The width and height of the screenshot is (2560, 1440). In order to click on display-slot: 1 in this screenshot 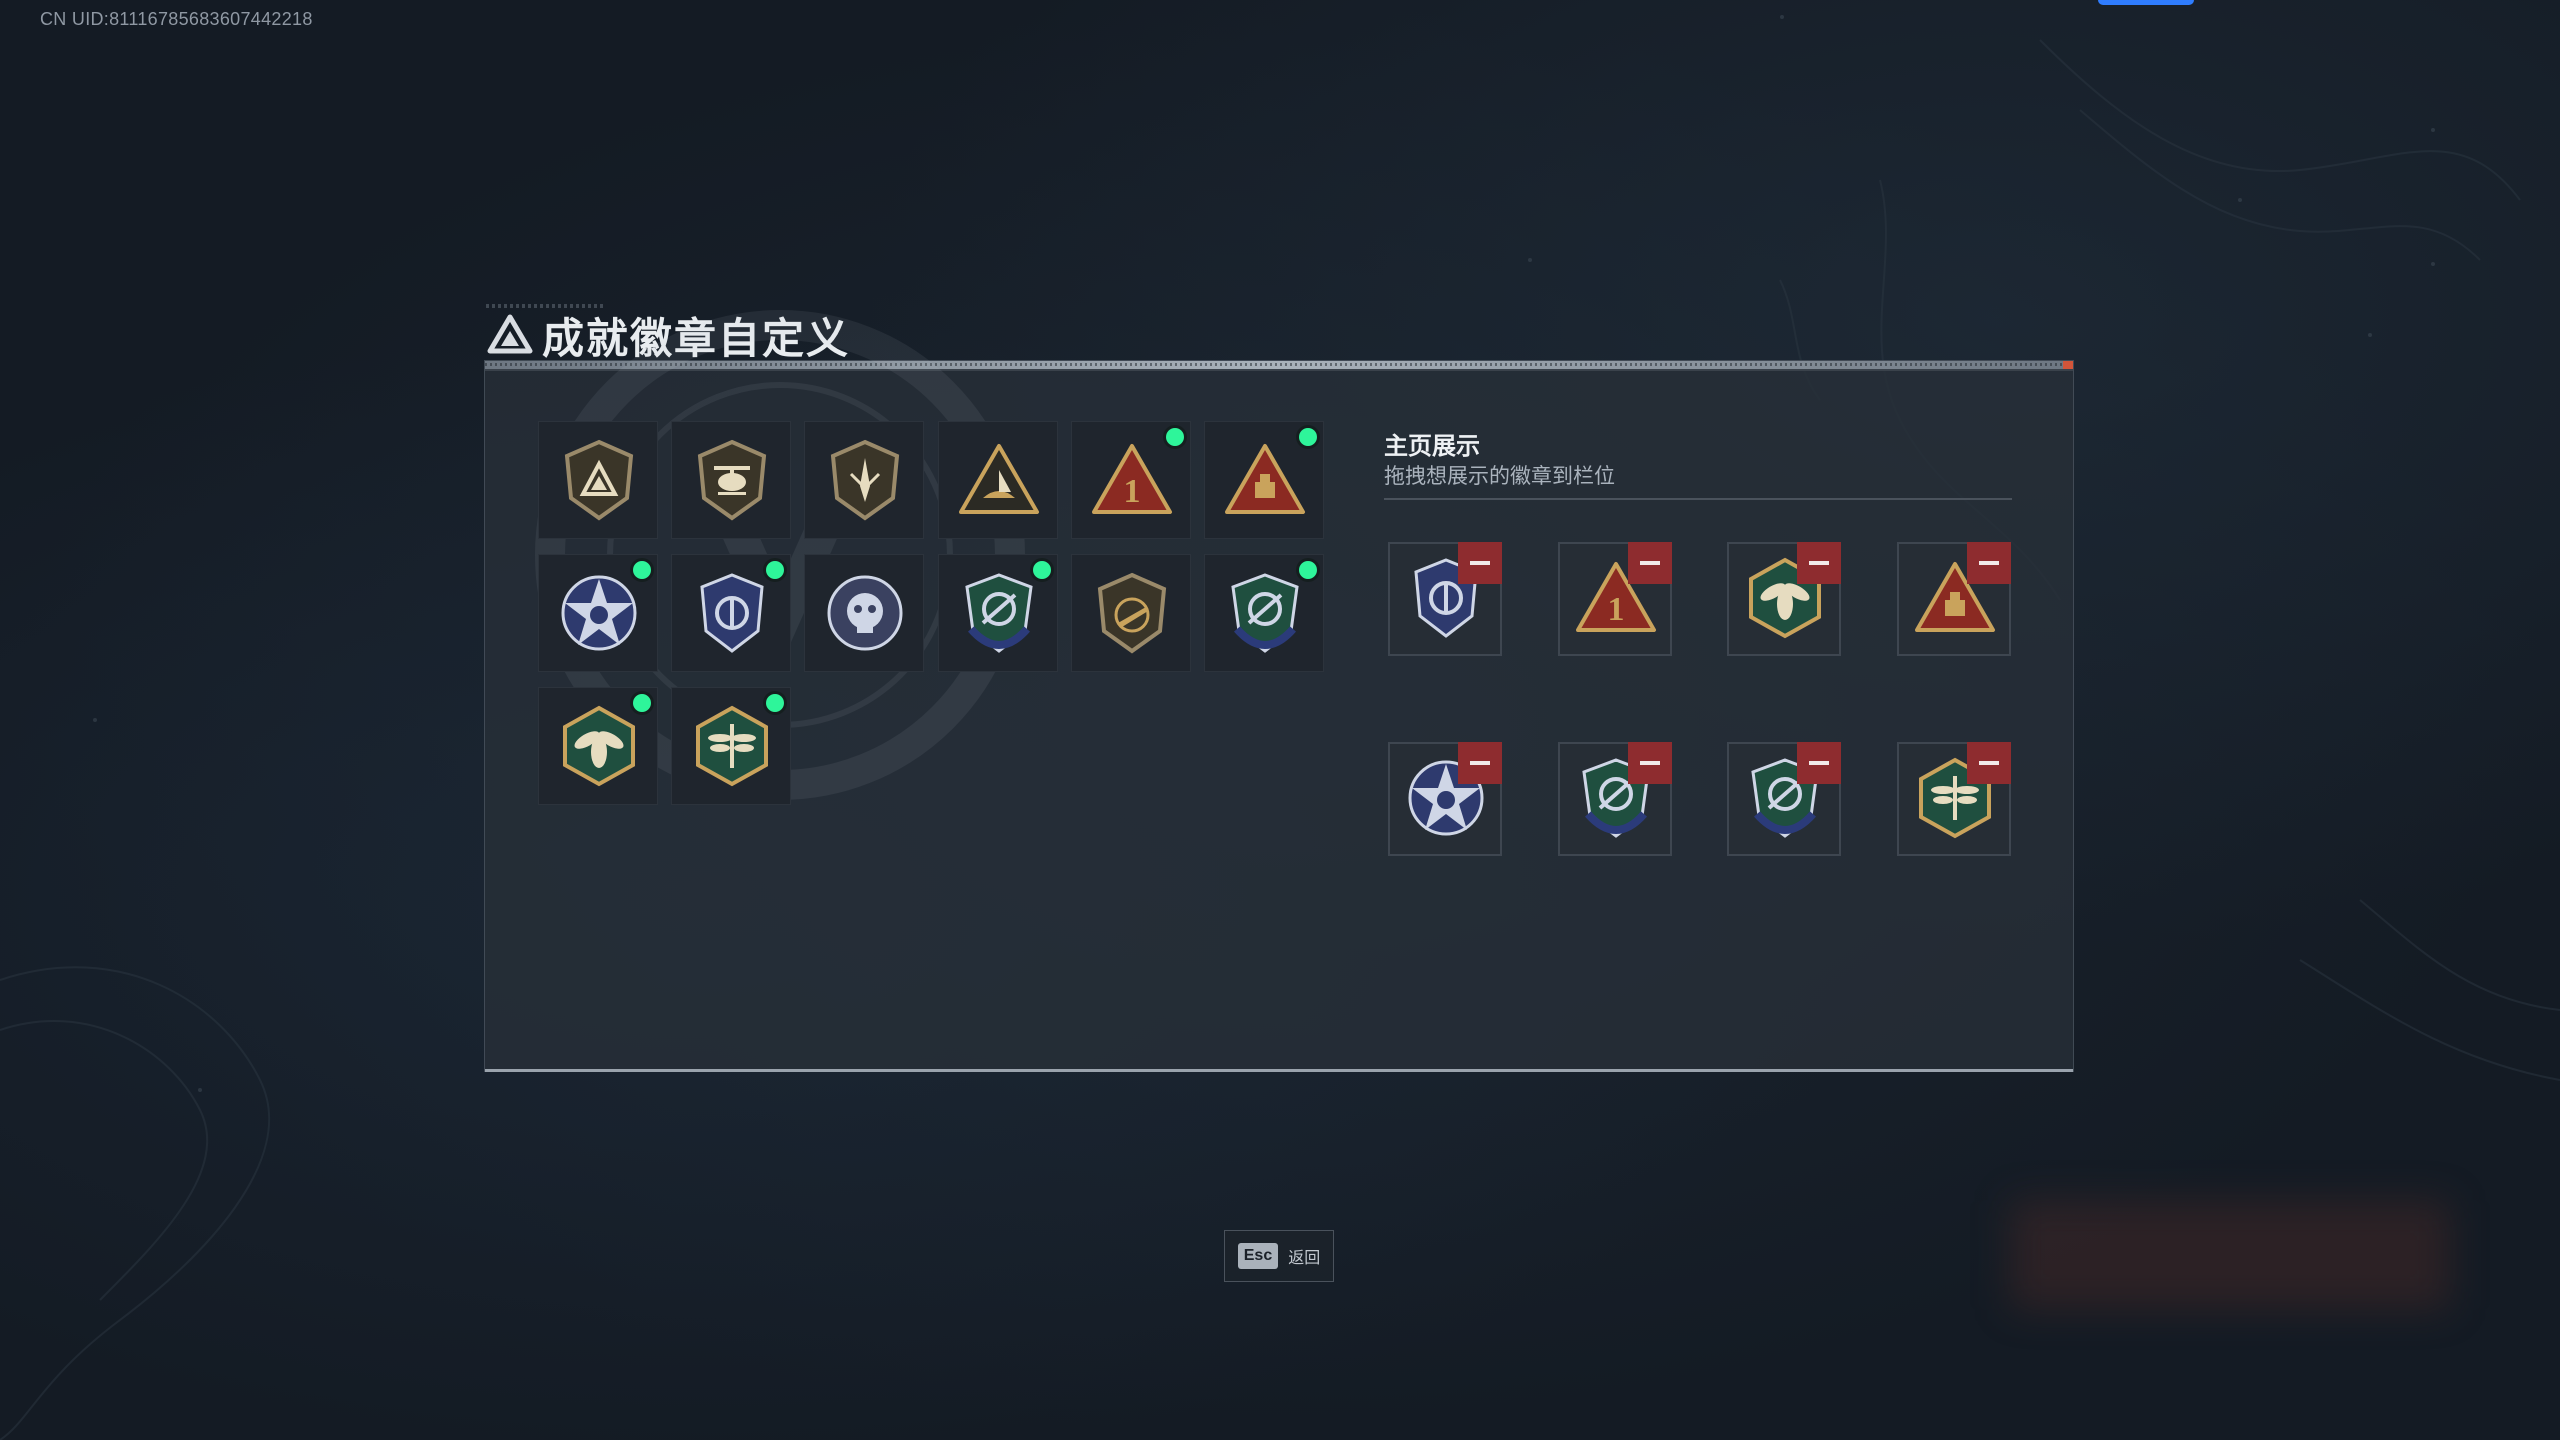, I will do `click(1614, 599)`.